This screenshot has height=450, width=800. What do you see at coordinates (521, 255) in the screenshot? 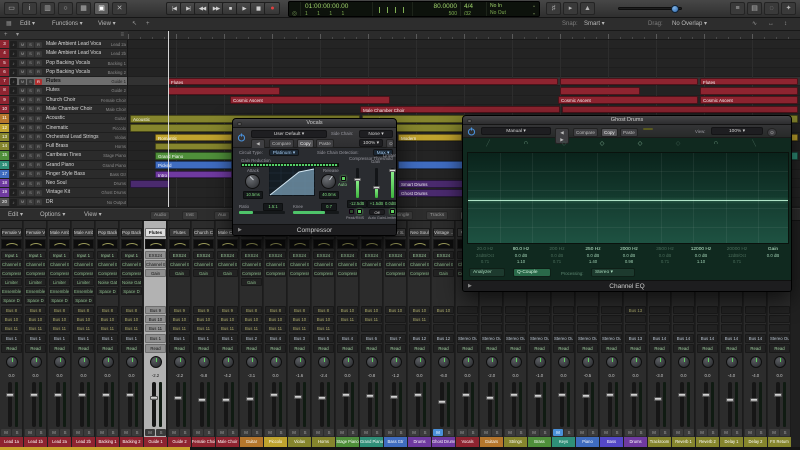
I see `eq-band-column: 80.0 Hz 0.0 dB 1.10` at bounding box center [521, 255].